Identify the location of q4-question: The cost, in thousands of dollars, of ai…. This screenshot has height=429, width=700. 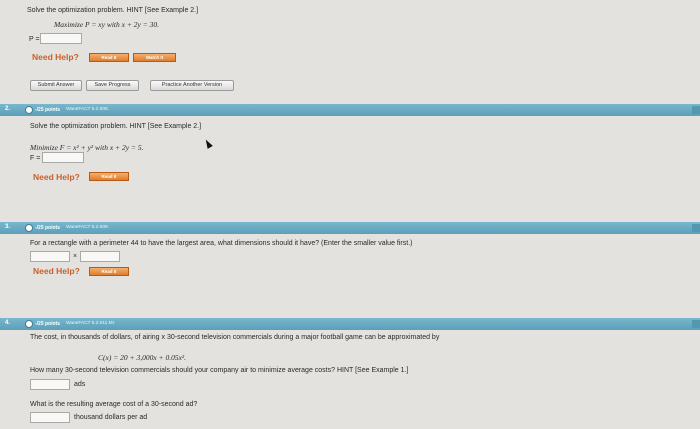
(235, 337).